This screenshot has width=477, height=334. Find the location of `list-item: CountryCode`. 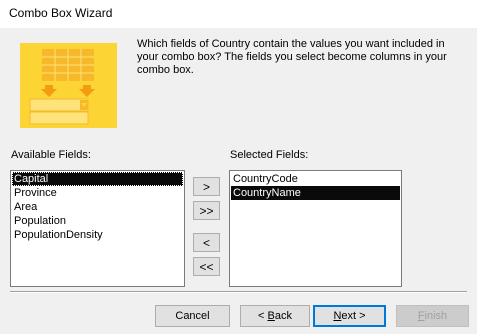

list-item: CountryCode is located at coordinates (315, 179).